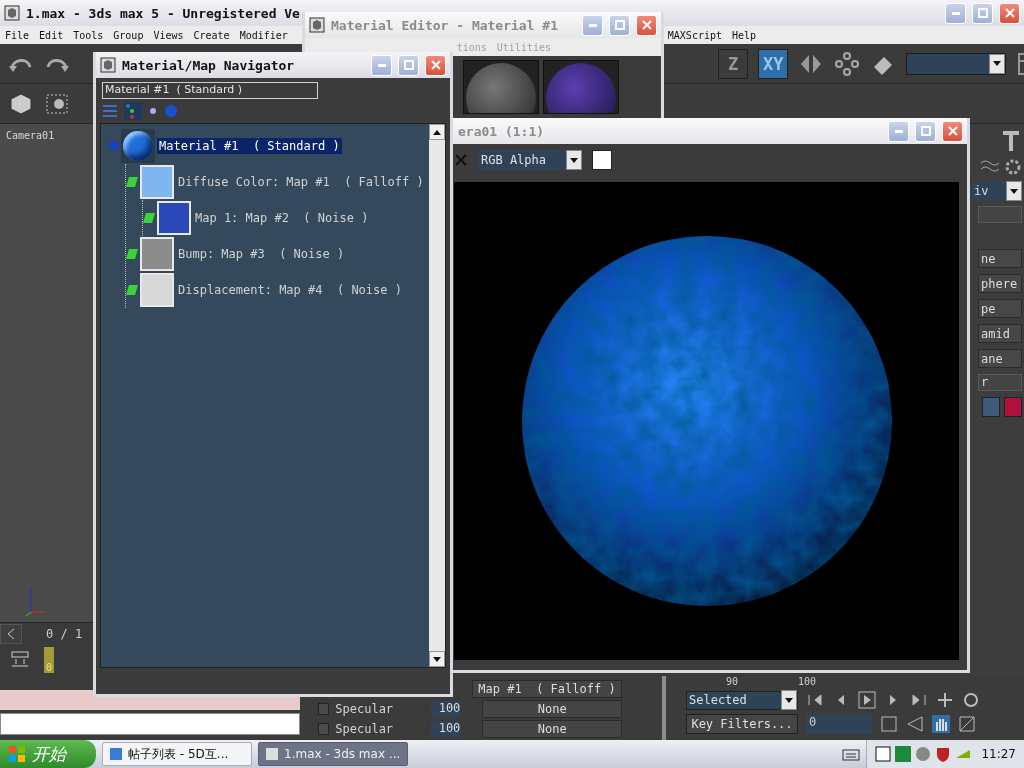 The width and height of the screenshot is (1024, 768). I want to click on prompt-field, so click(150, 724).